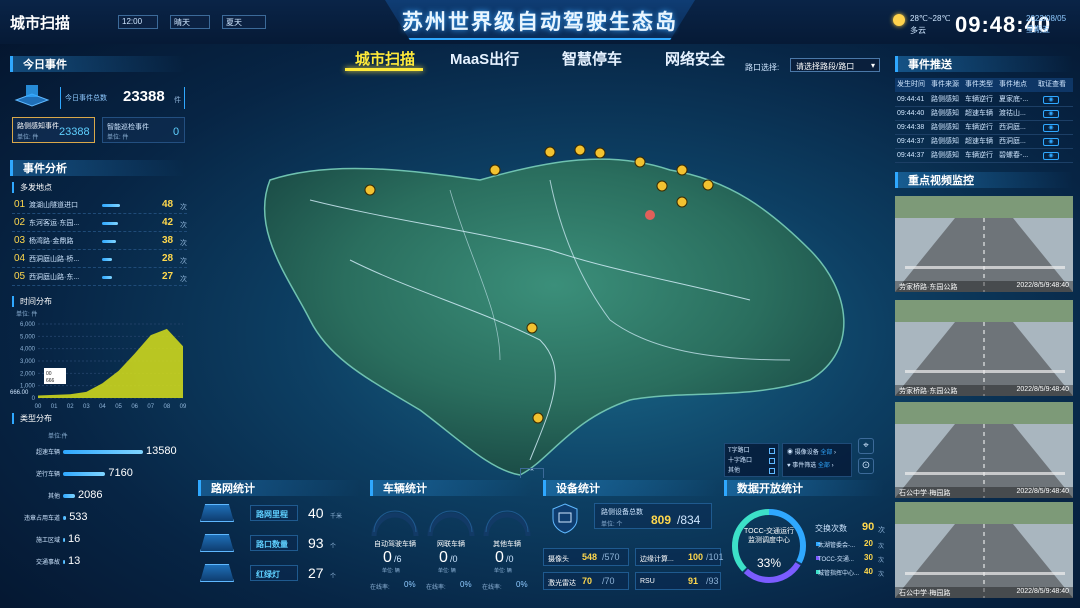  I want to click on event-row: 09:44:37 路侧感知 车辆逆行 碧螺春-... ◉, so click(984, 156).